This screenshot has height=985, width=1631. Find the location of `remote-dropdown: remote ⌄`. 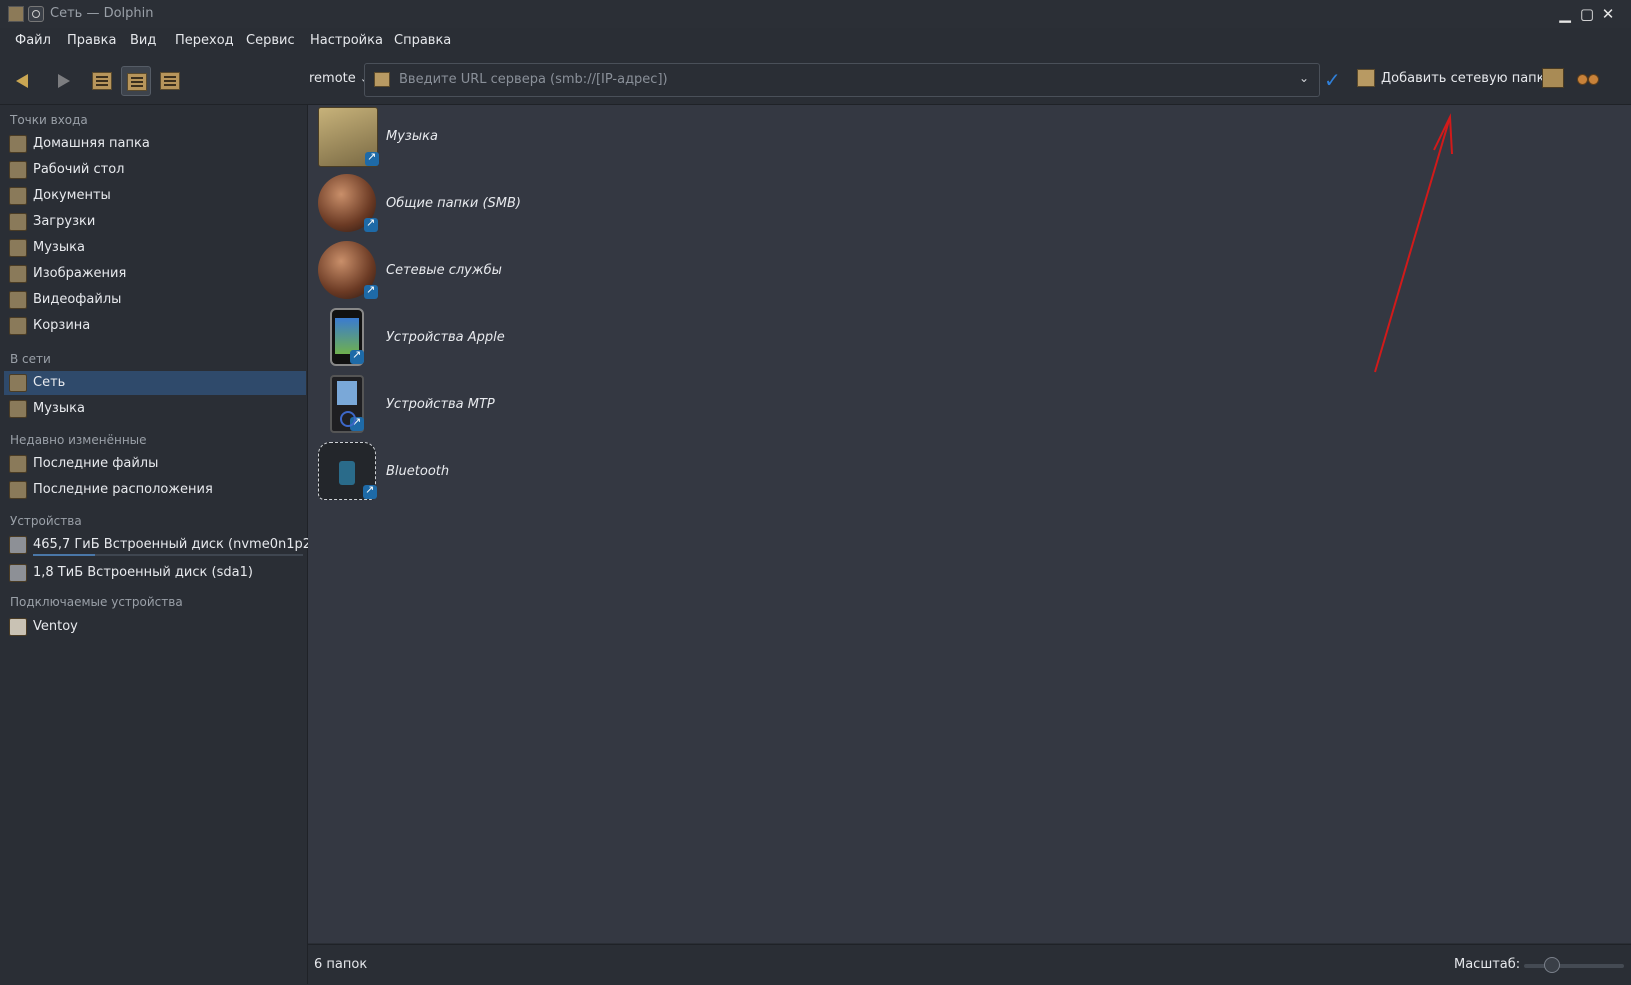

remote-dropdown: remote ⌄ is located at coordinates (339, 78).